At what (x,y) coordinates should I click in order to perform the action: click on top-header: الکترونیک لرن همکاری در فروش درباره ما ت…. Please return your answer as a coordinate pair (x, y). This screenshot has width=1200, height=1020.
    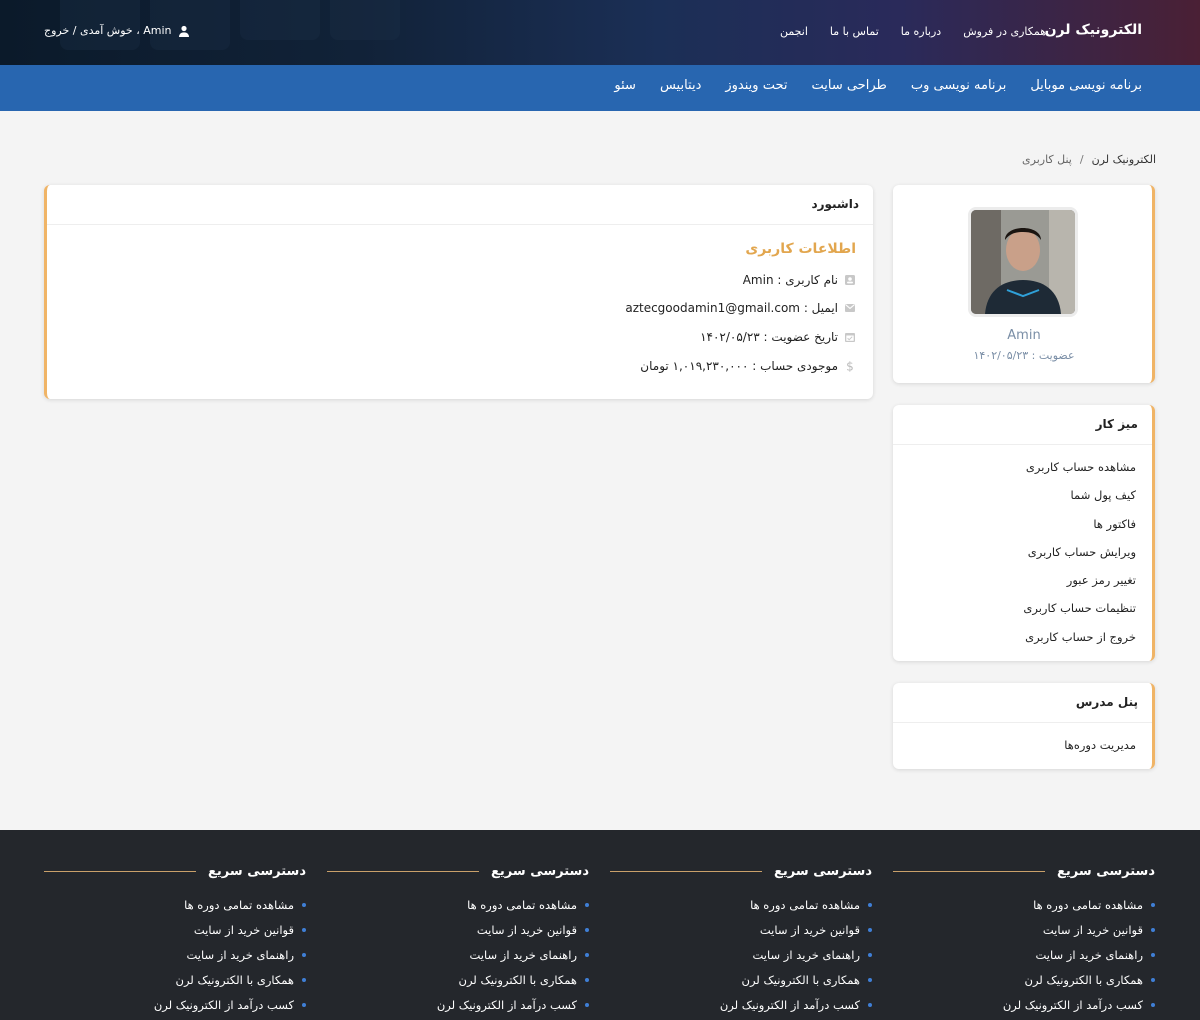
    Looking at the image, I should click on (600, 32).